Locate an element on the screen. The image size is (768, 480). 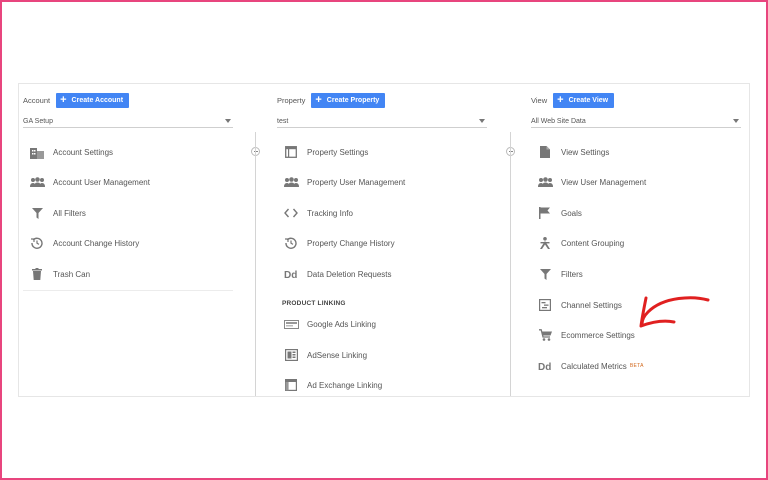
view-selector: All Web Site Data is located at coordinates (636, 121).